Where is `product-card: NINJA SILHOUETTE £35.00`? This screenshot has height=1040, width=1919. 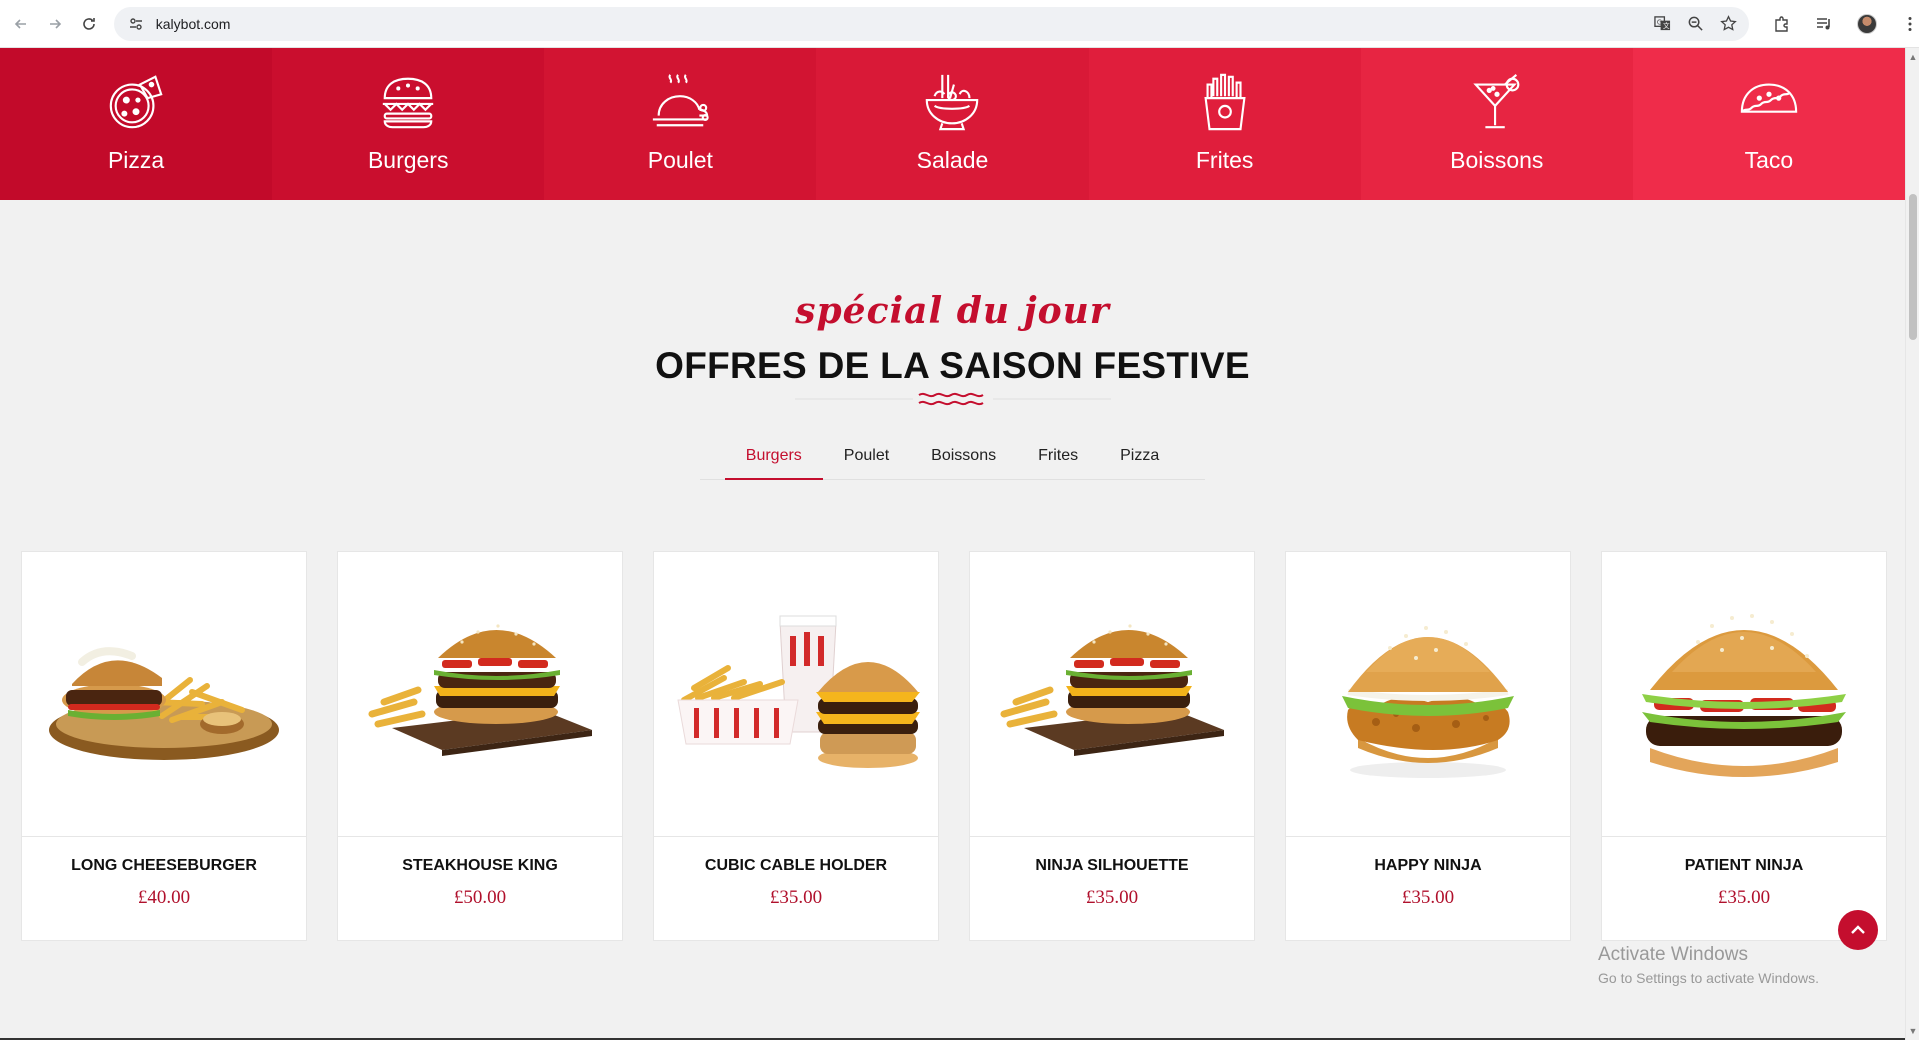 product-card: NINJA SILHOUETTE £35.00 is located at coordinates (1112, 746).